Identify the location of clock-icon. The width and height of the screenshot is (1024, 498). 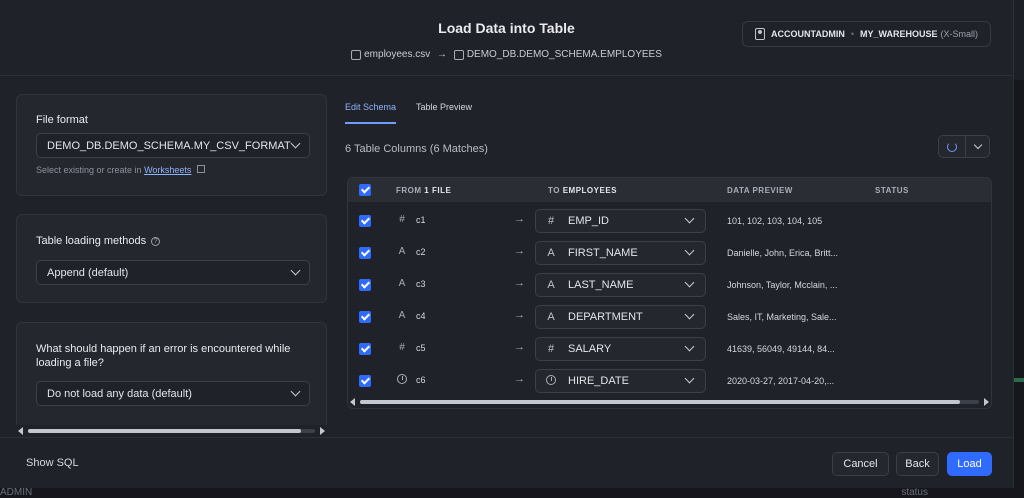
(551, 379).